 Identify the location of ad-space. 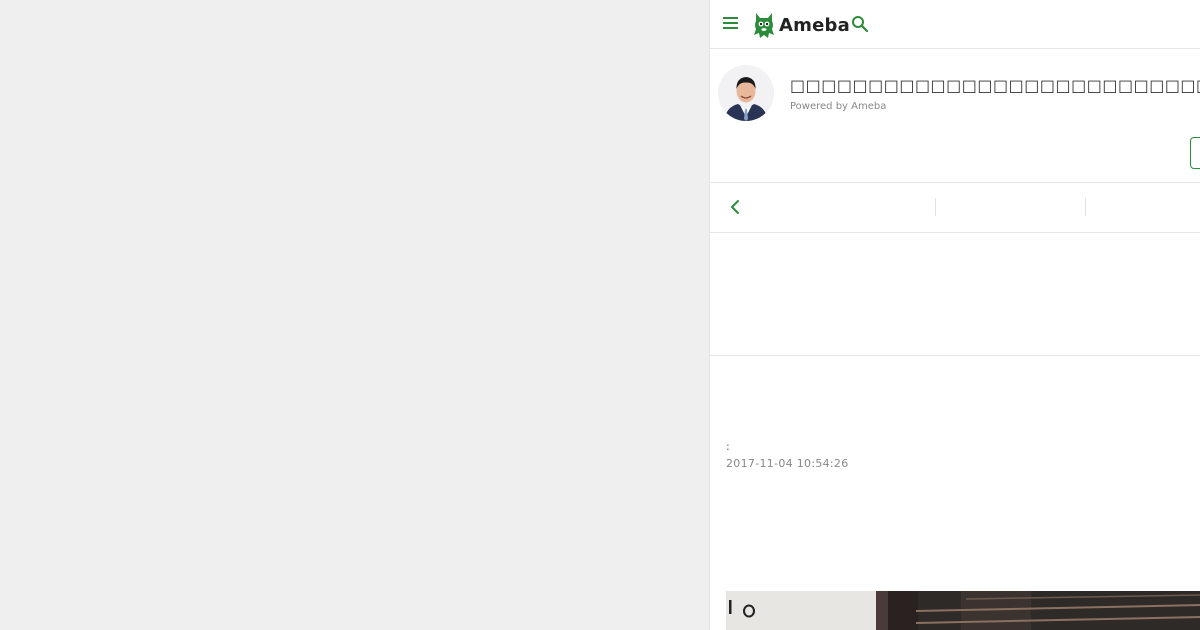
(955, 294).